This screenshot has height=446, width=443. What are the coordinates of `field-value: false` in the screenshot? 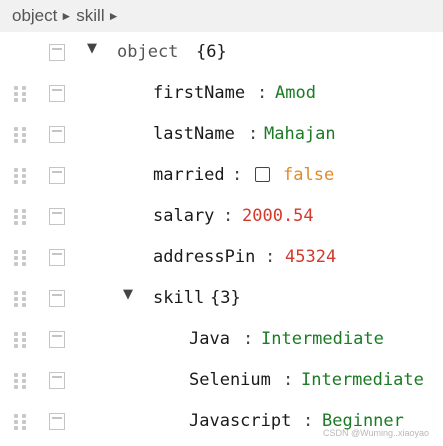 It's located at (308, 175).